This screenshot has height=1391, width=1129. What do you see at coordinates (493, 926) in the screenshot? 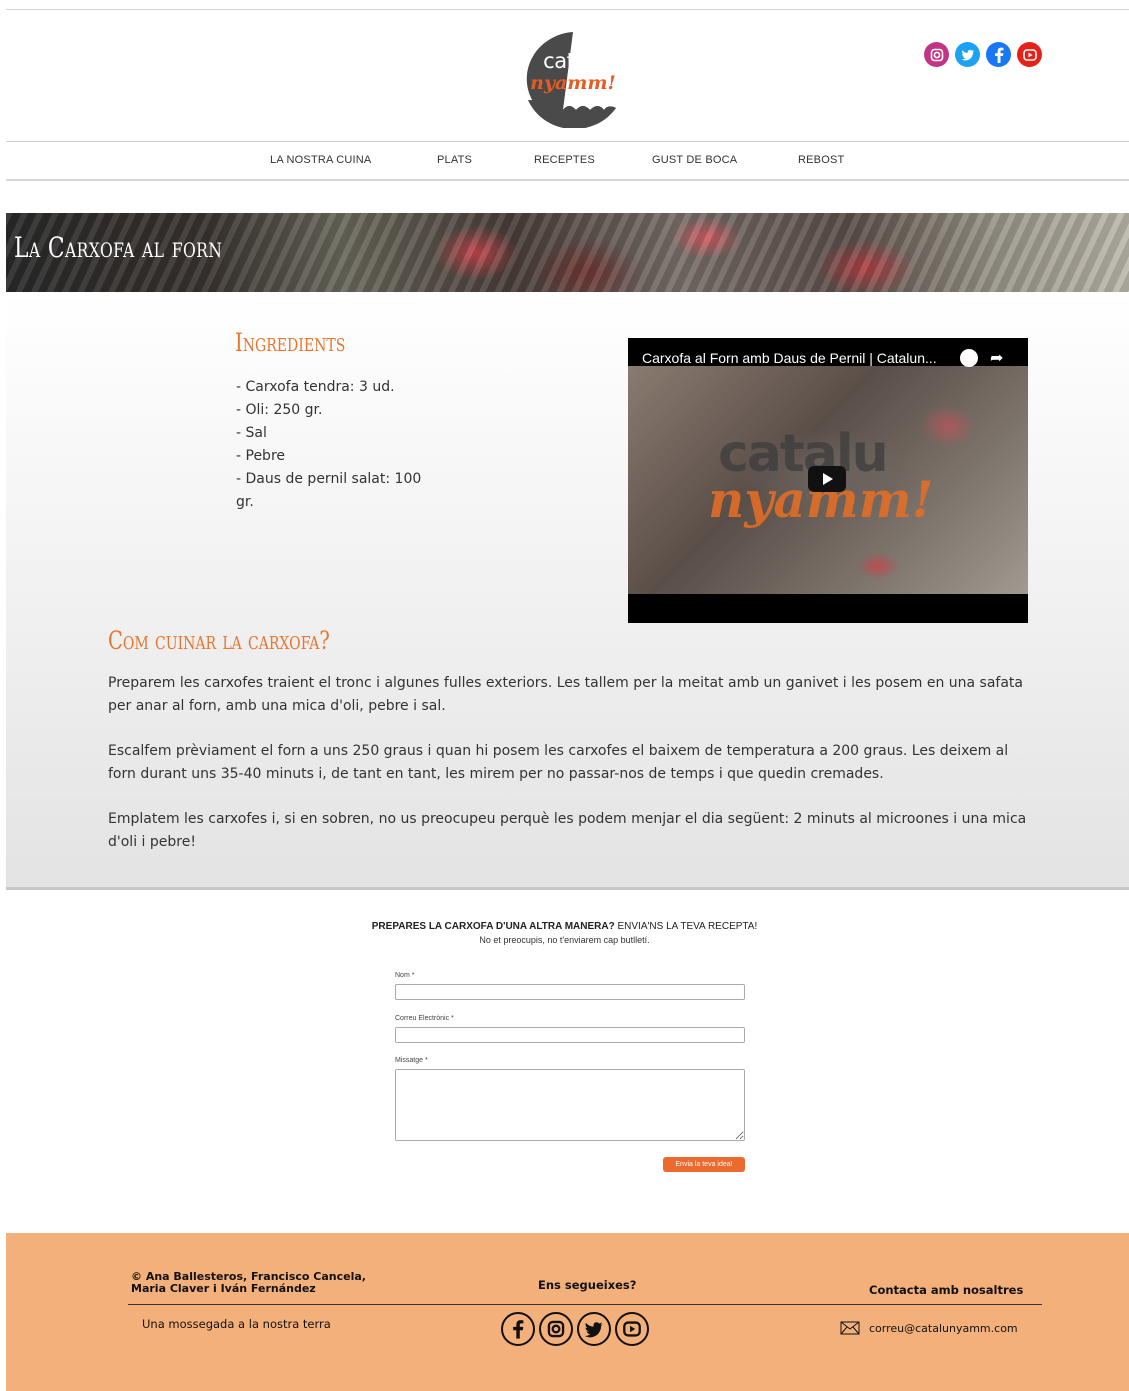
I see `form-heading-bold: PREPARES LA CARXOFA D'UNA ALTRA MANERA?` at bounding box center [493, 926].